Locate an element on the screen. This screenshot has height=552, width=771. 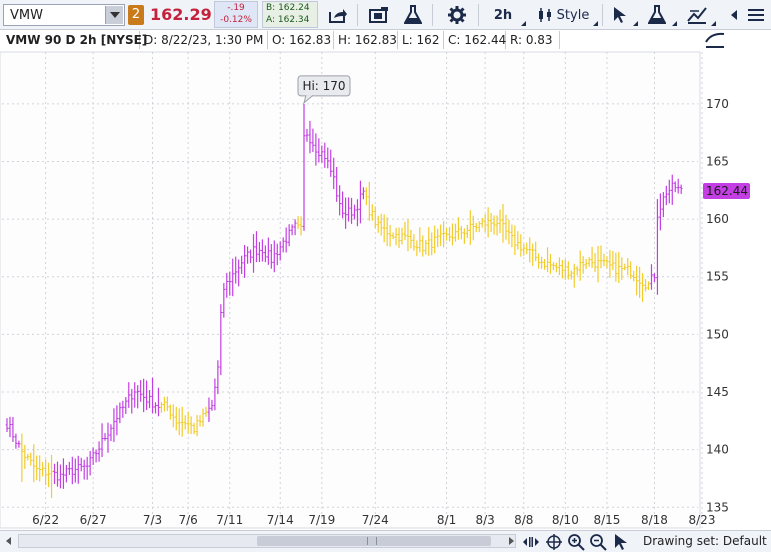
scroll-right-button is located at coordinates (511, 541).